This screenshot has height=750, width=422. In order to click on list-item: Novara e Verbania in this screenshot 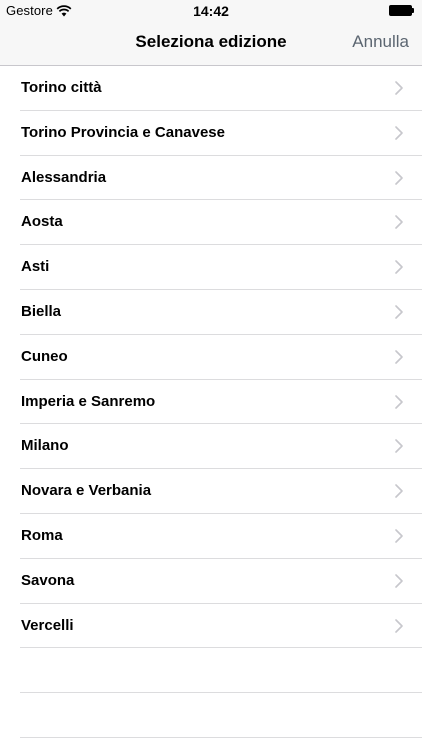, I will do `click(211, 491)`.